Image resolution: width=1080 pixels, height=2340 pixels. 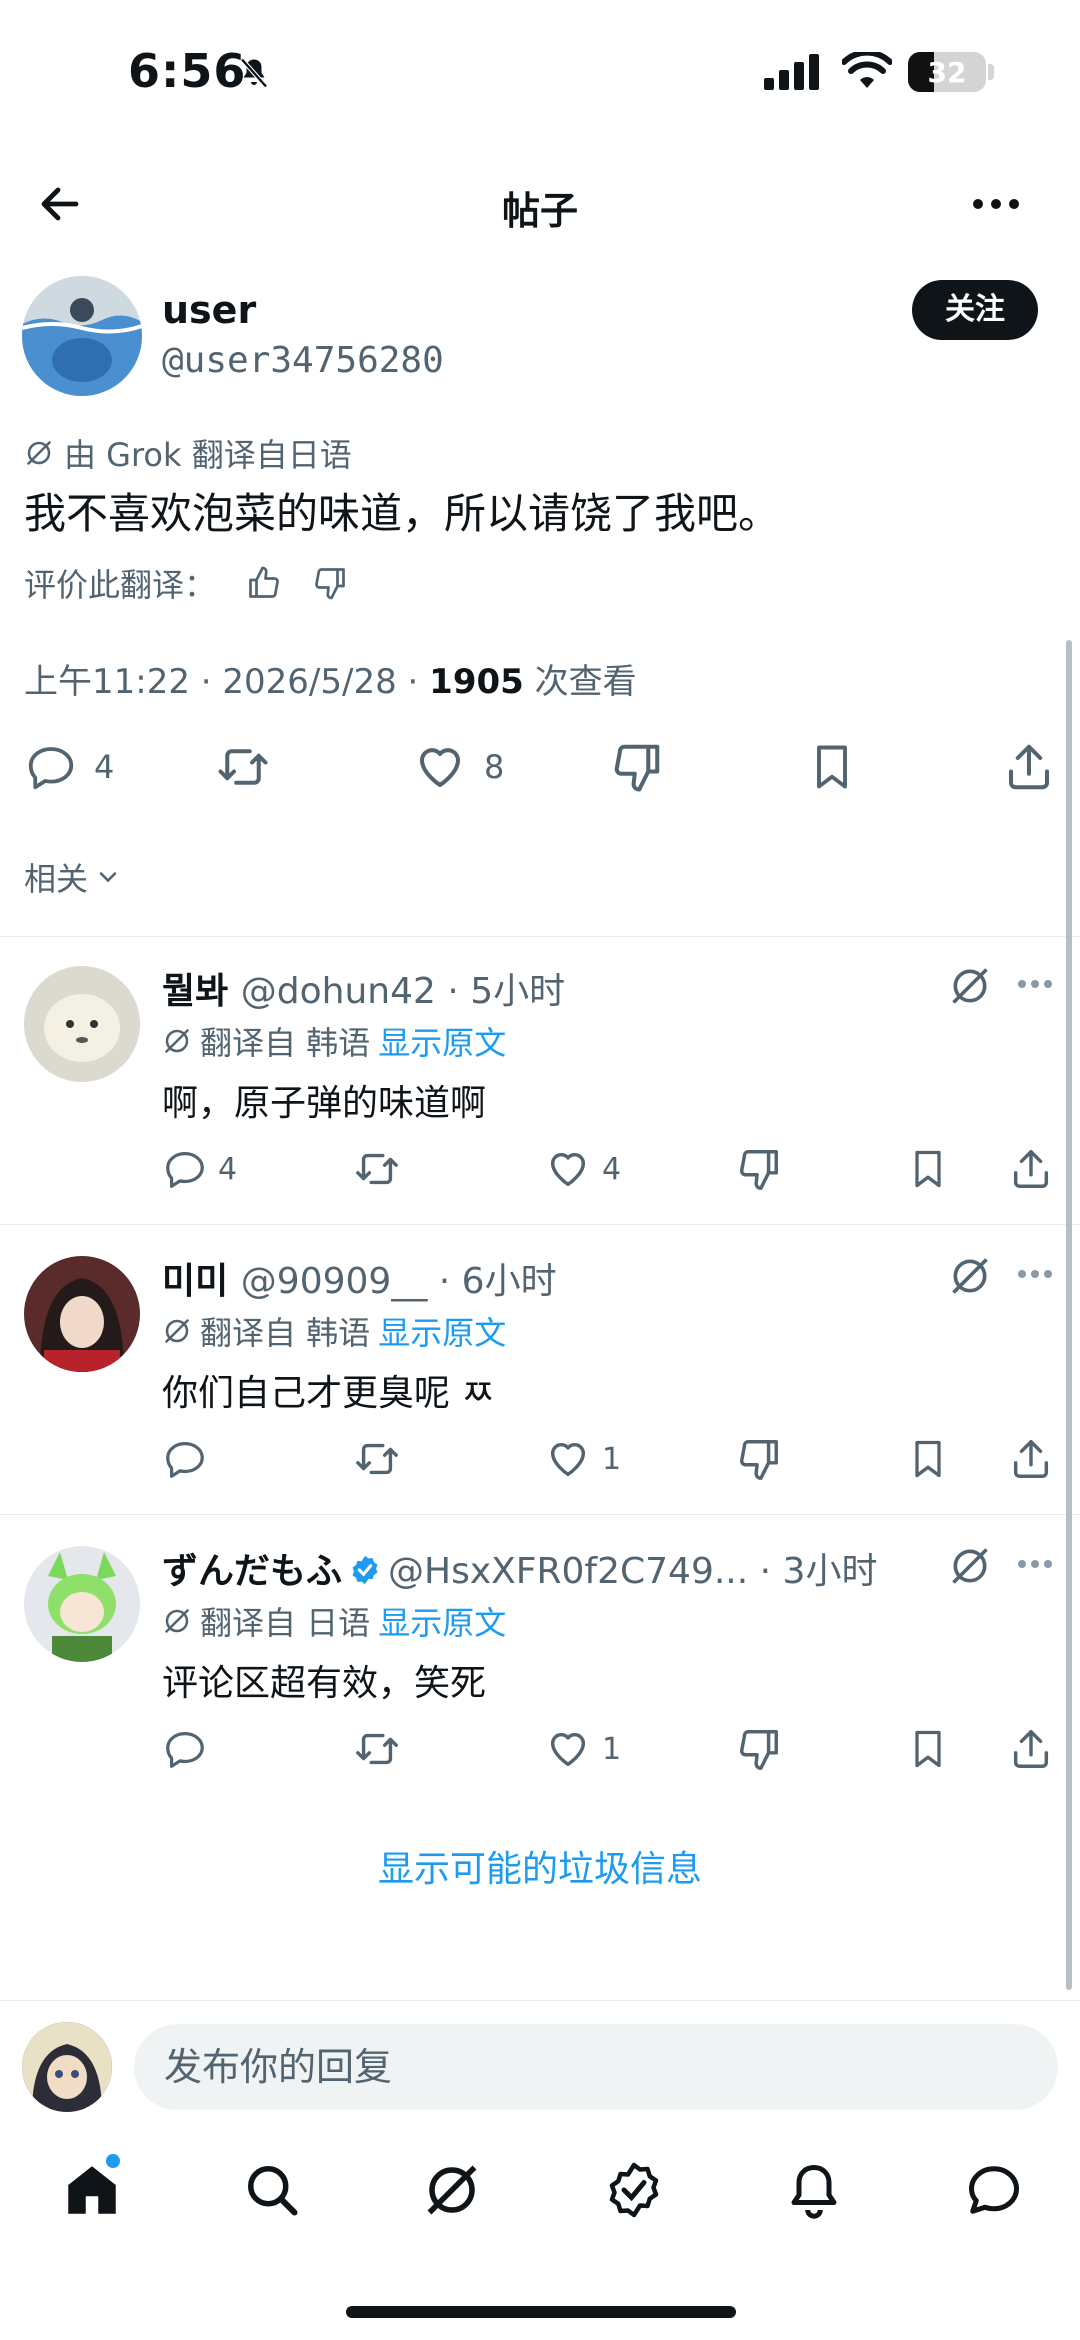 What do you see at coordinates (272, 2190) in the screenshot?
I see `search-icon` at bounding box center [272, 2190].